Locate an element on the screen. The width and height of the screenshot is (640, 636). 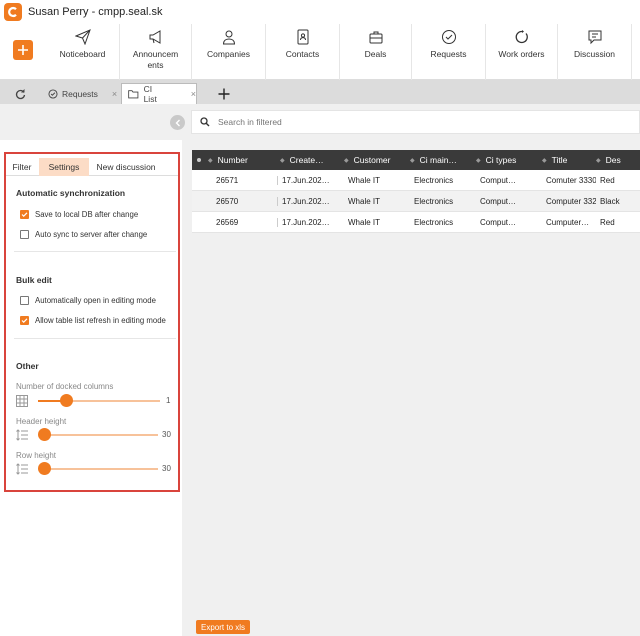
cell-title: Computer 3320 is located at coordinates (571, 201).